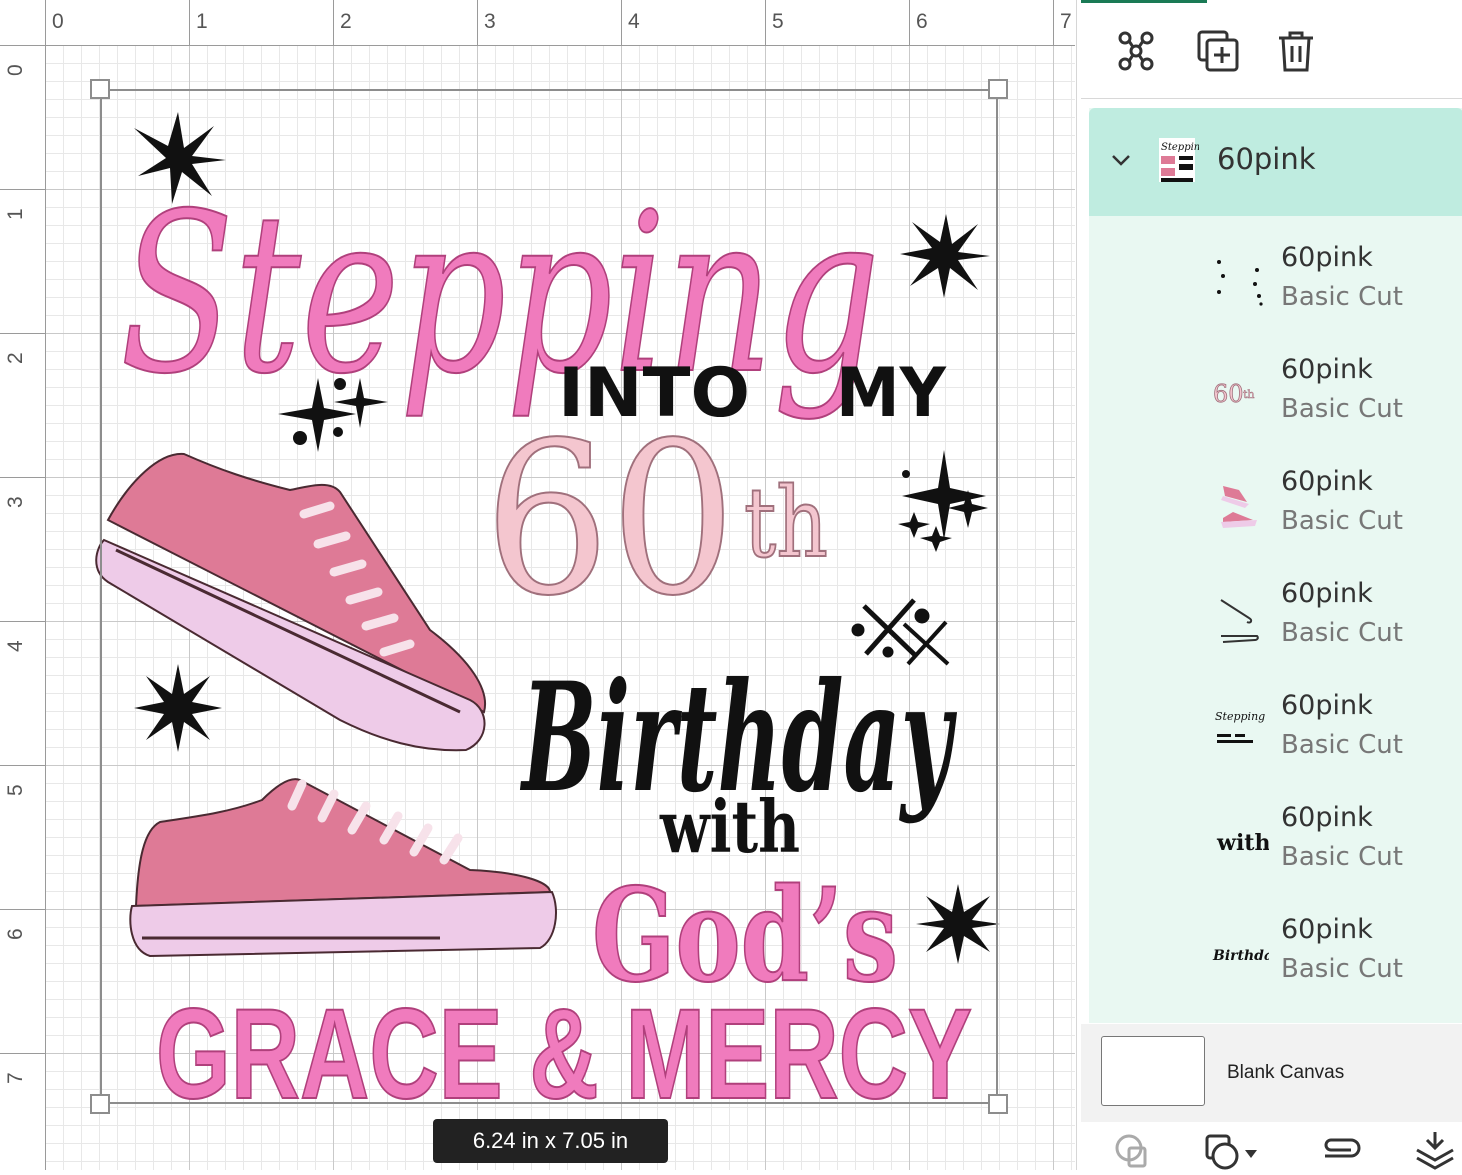 This screenshot has width=1462, height=1175. I want to click on svg-text: 60, so click(1228, 394).